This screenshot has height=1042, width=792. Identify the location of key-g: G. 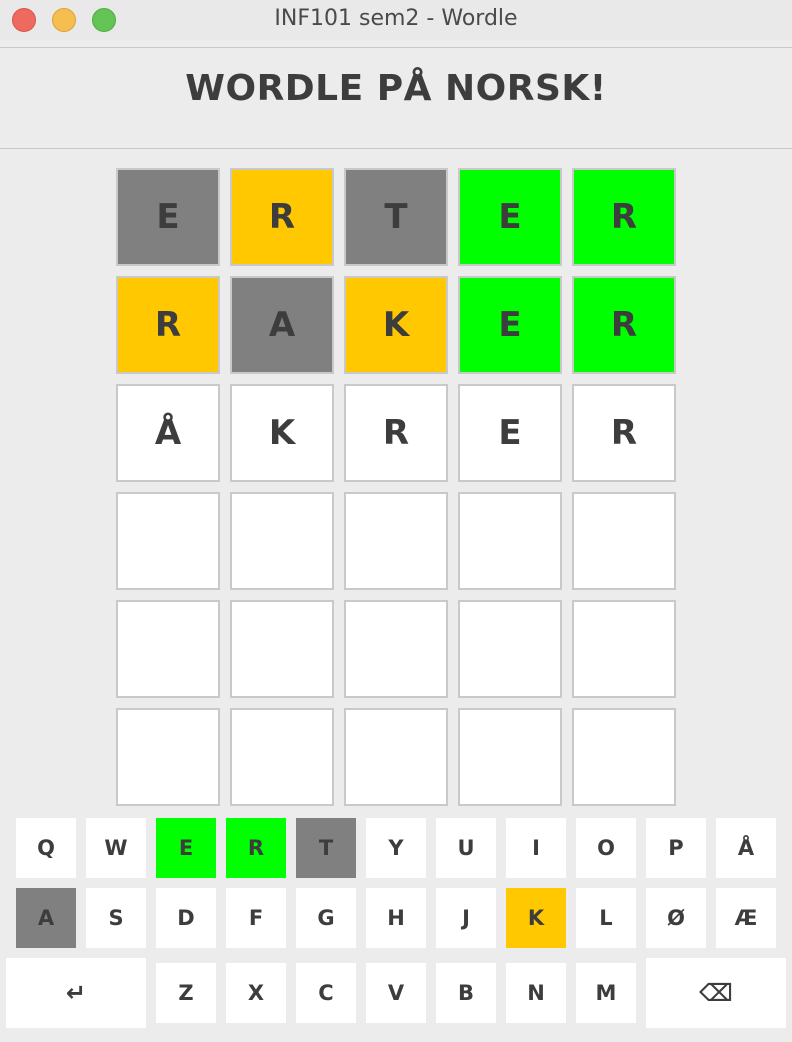
(326, 918).